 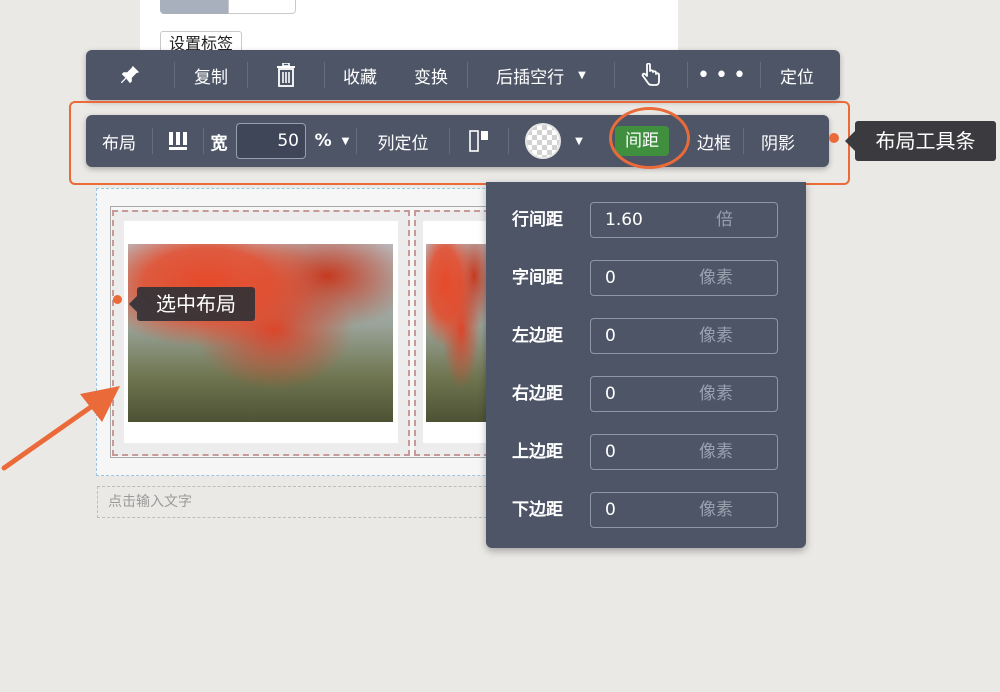 What do you see at coordinates (537, 394) in the screenshot?
I see `right-margin-label: 右边距` at bounding box center [537, 394].